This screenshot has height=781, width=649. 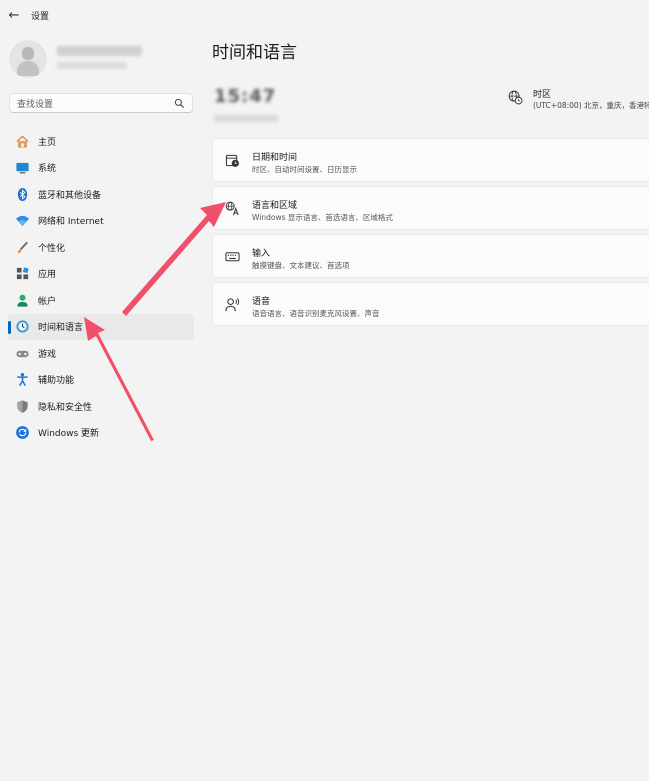 What do you see at coordinates (47, 301) in the screenshot?
I see `sidebar-item-label: 帐户` at bounding box center [47, 301].